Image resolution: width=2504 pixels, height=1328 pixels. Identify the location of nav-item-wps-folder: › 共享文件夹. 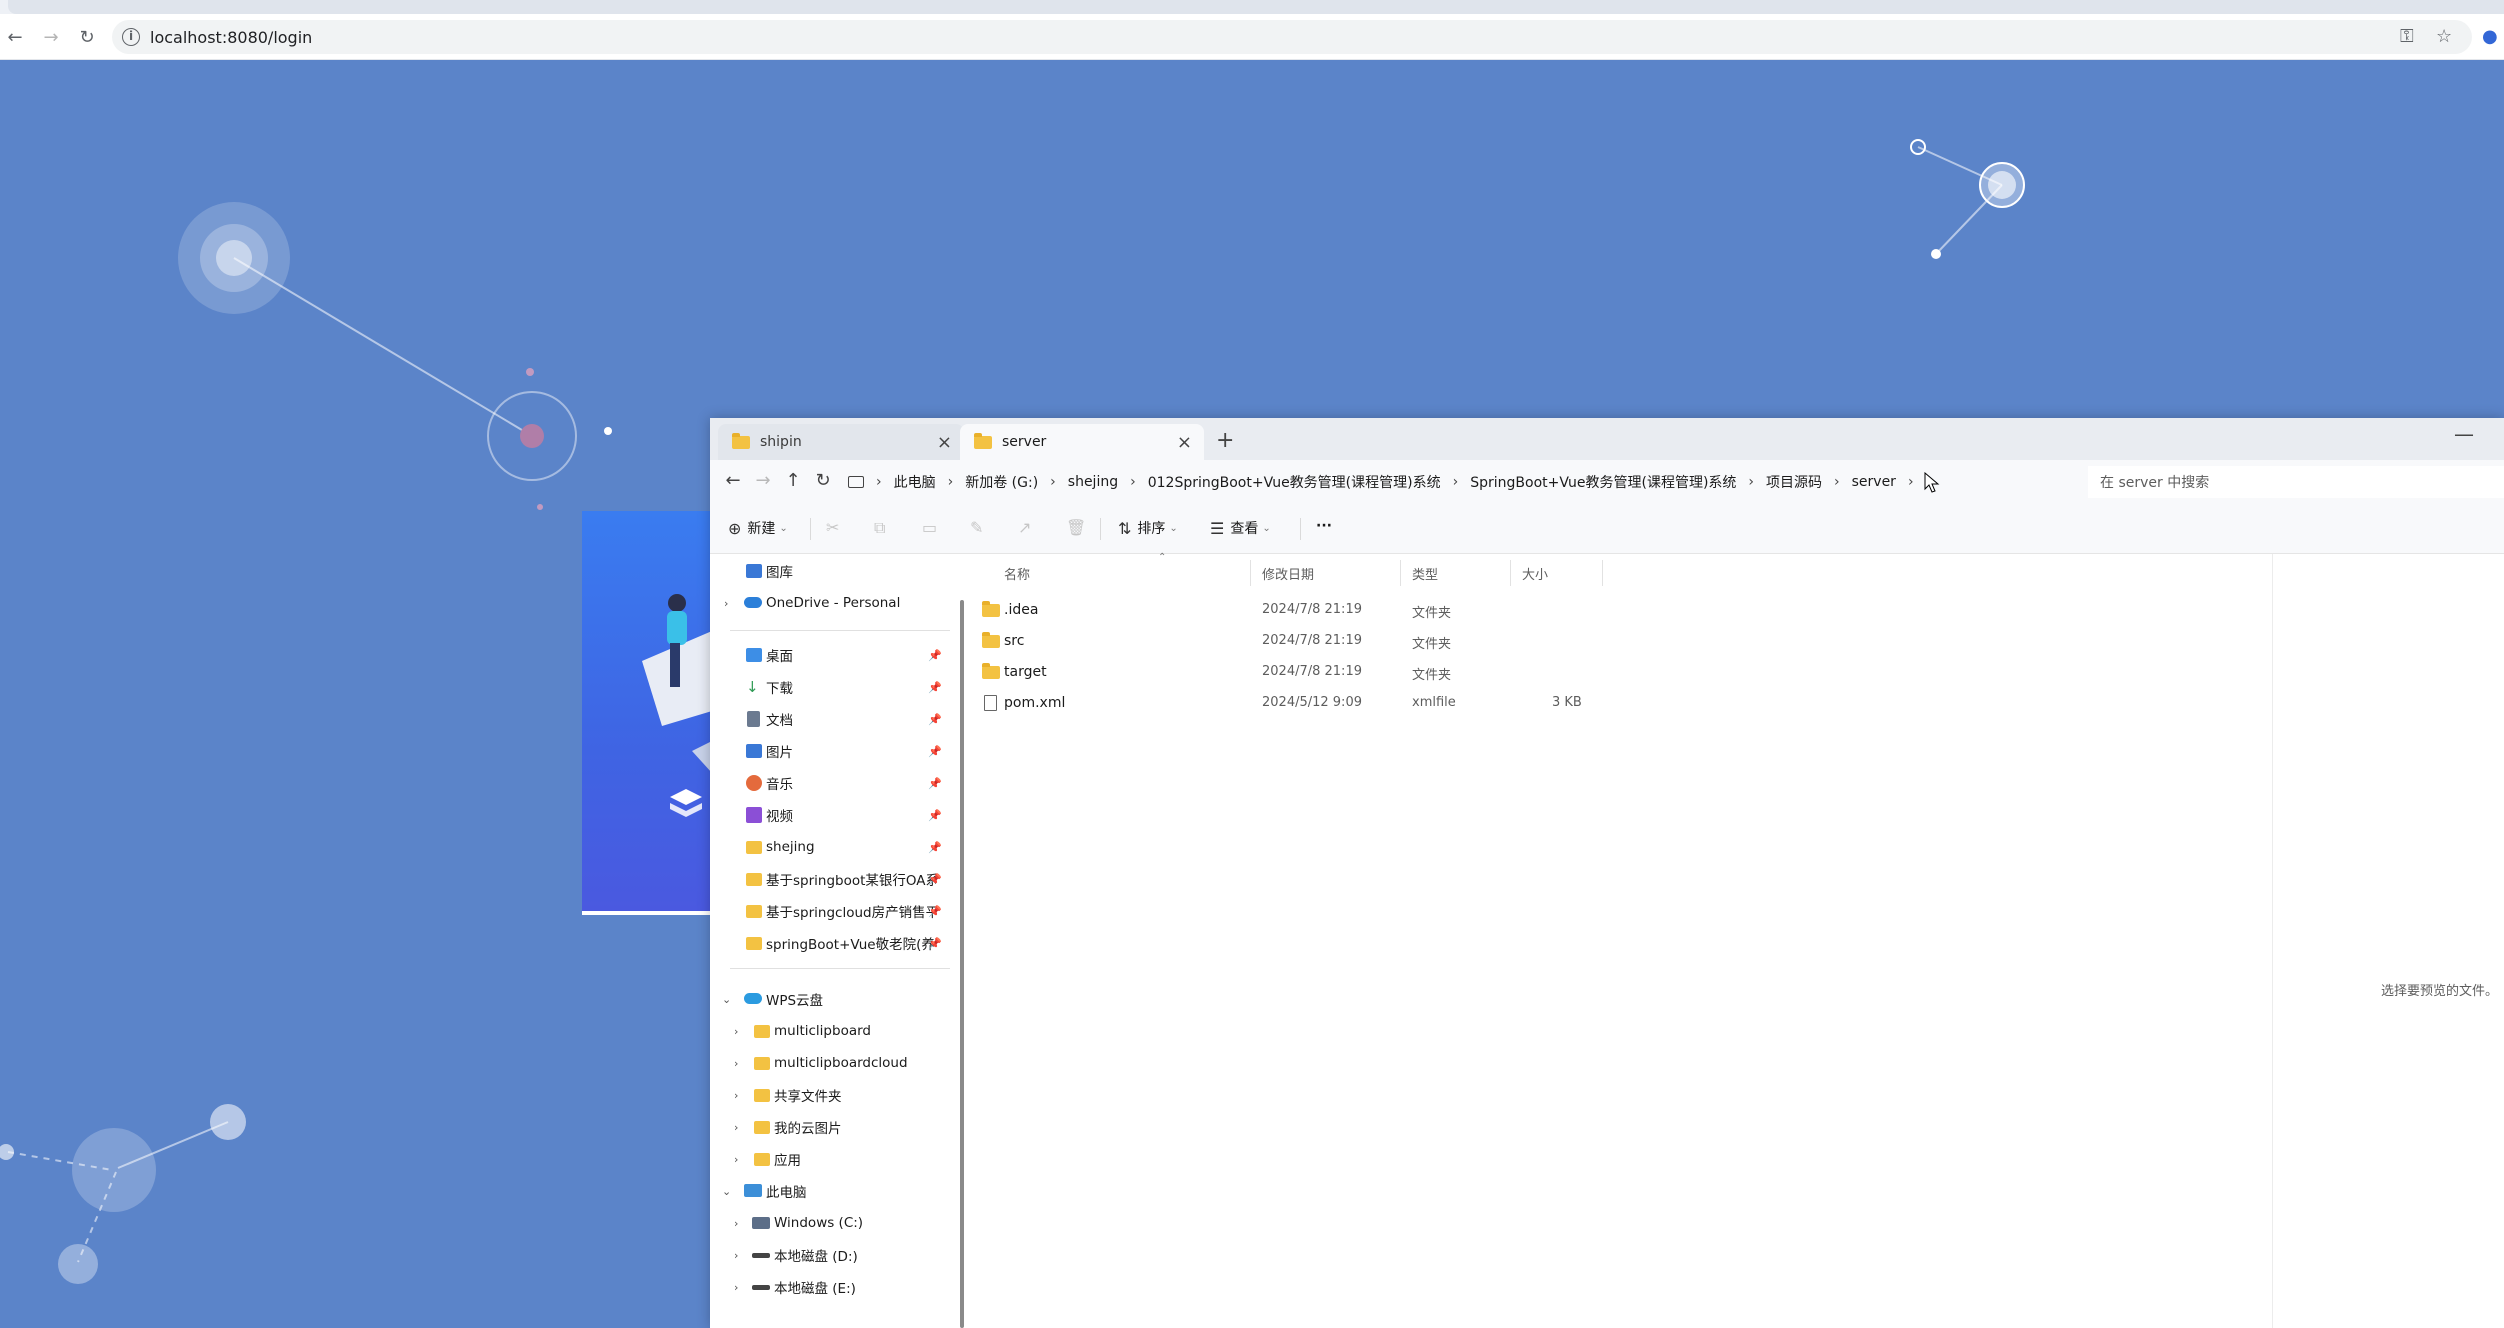
(832, 1095).